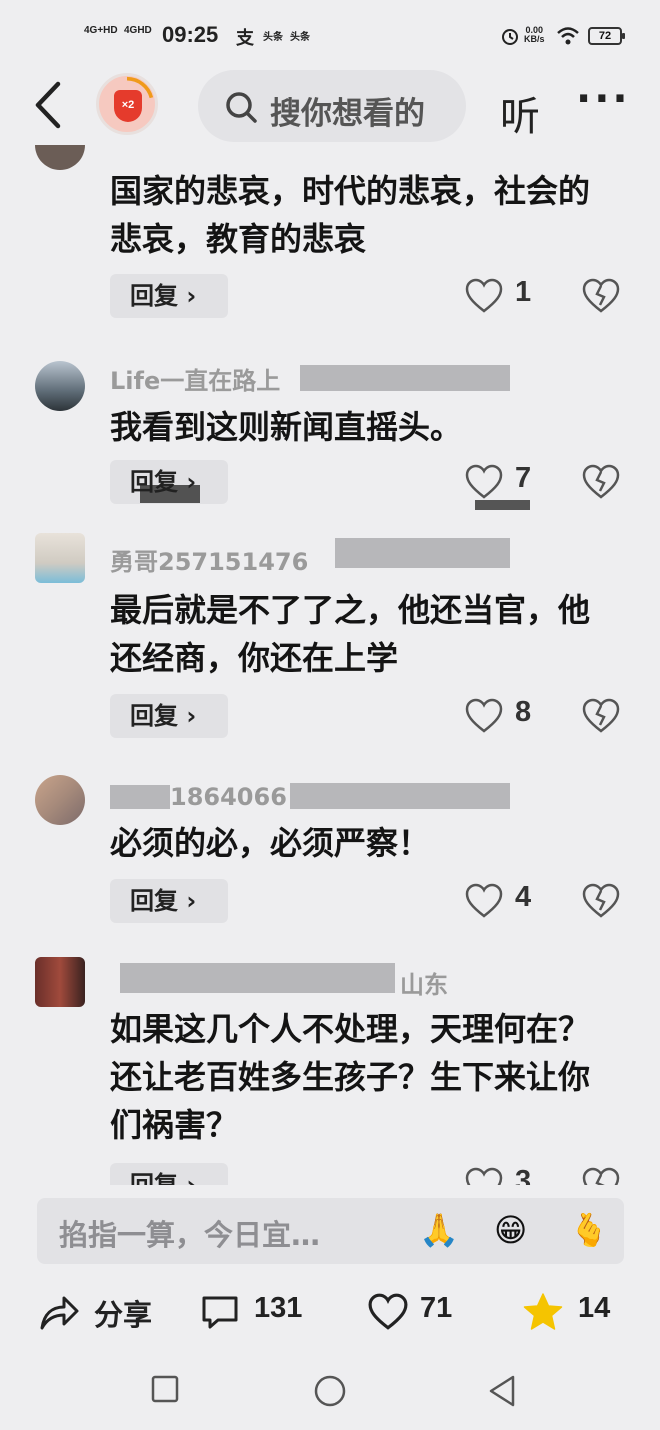  I want to click on home-icon, so click(330, 1391).